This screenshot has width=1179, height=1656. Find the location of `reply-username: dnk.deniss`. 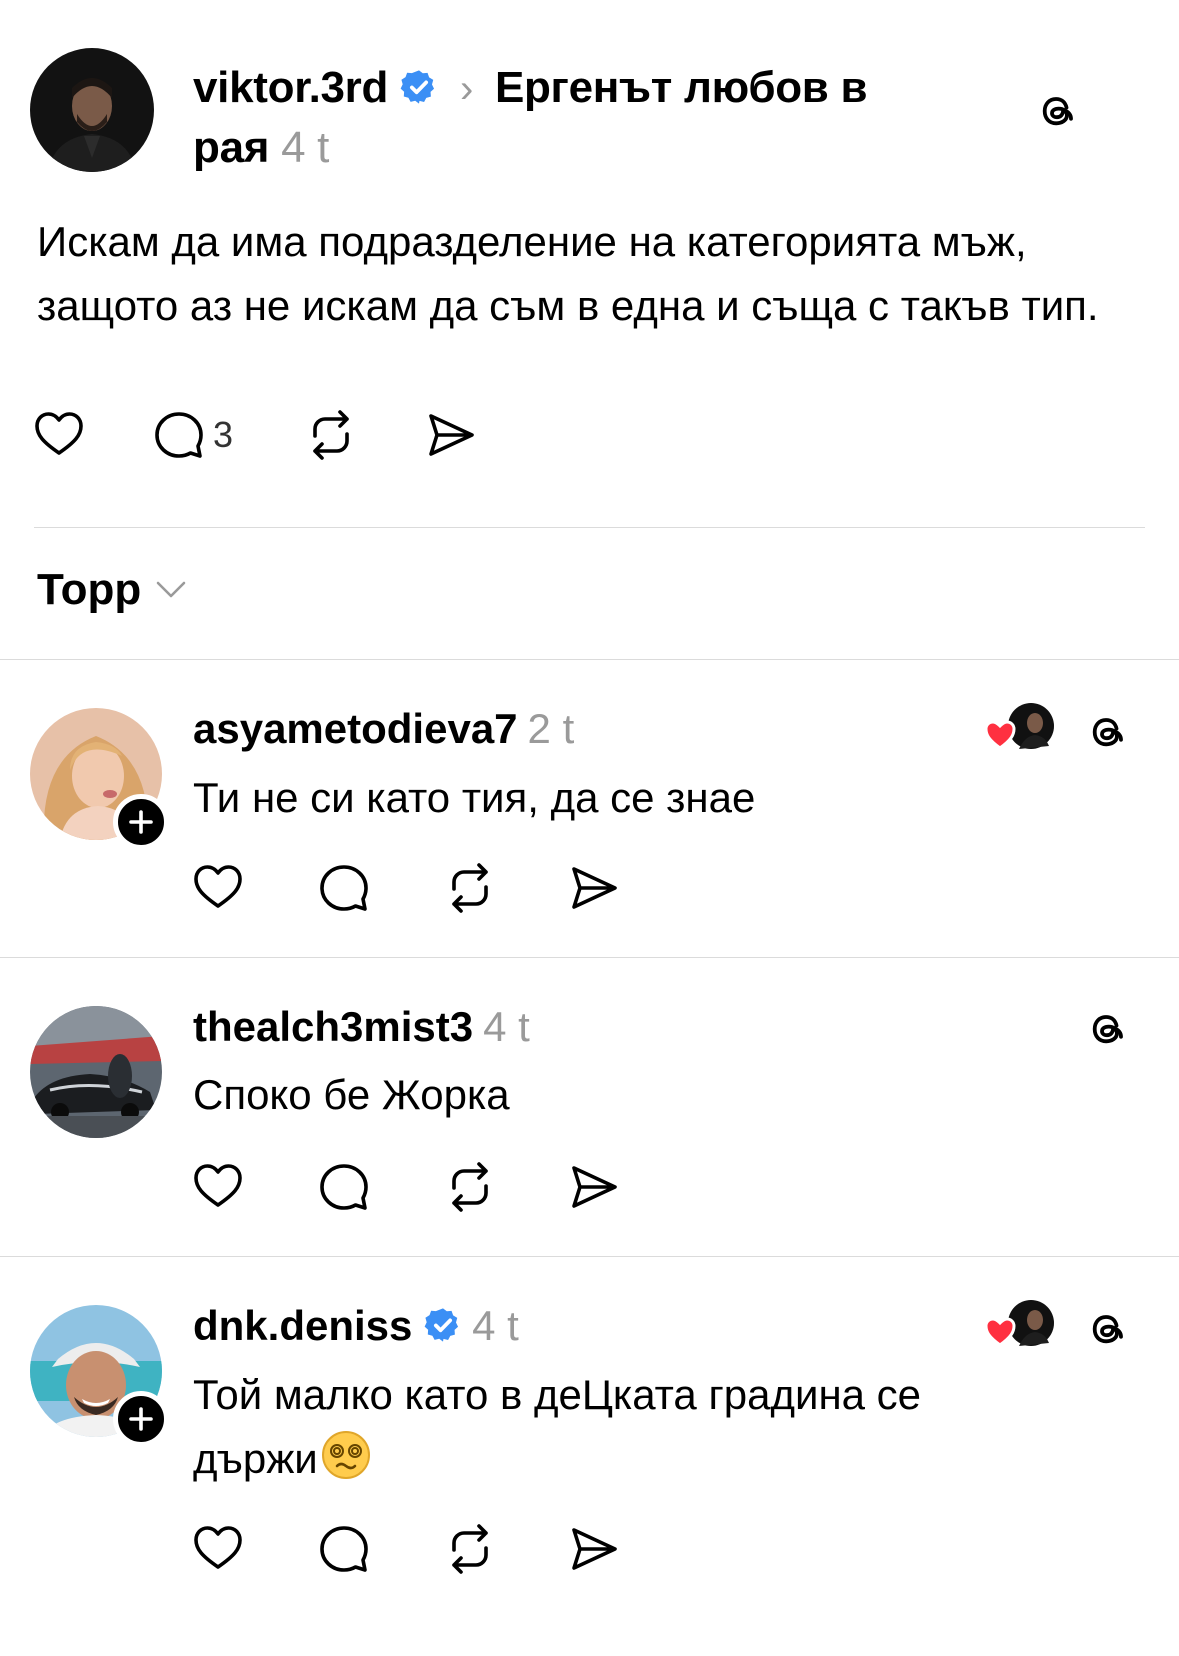

reply-username: dnk.deniss is located at coordinates (302, 1325).